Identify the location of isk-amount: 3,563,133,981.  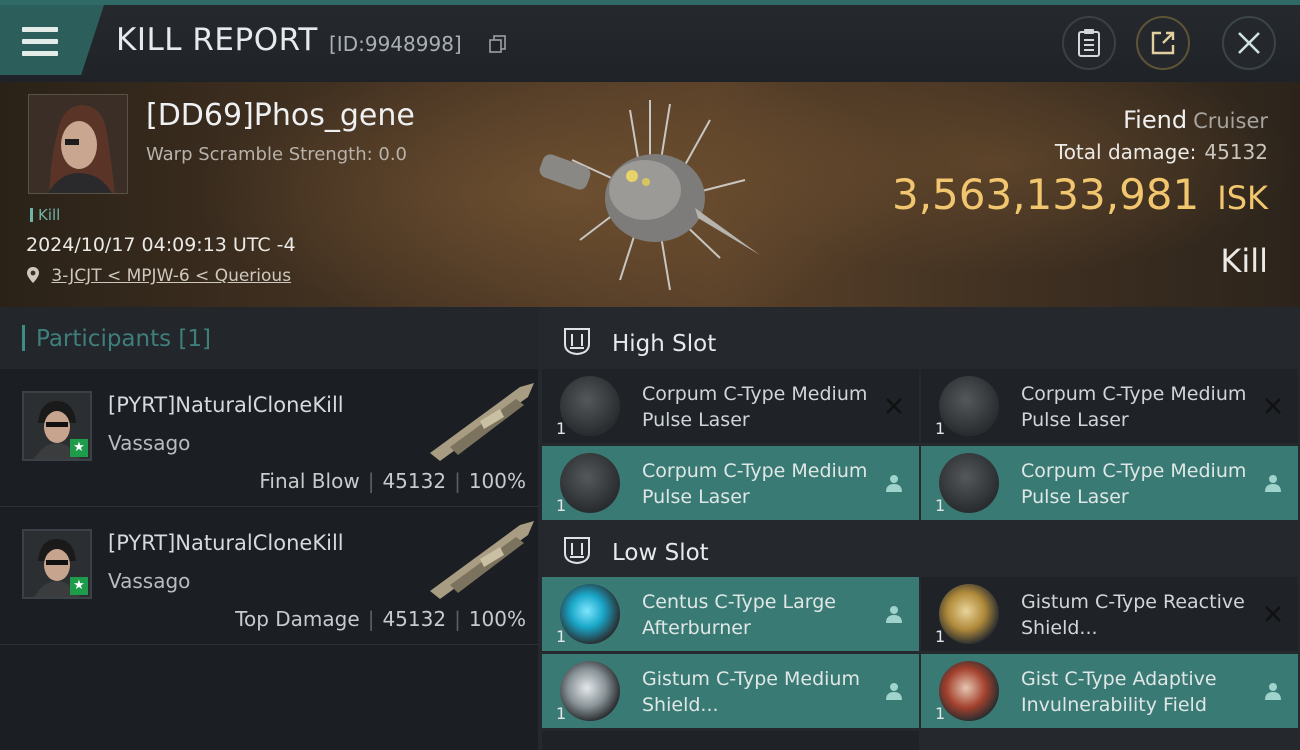
(1045, 194).